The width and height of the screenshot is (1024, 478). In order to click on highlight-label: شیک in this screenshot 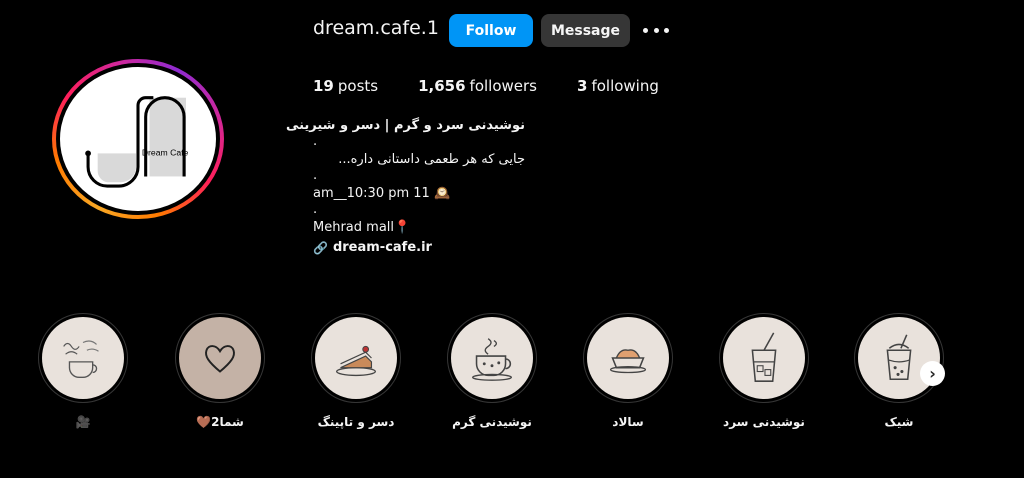, I will do `click(899, 422)`.